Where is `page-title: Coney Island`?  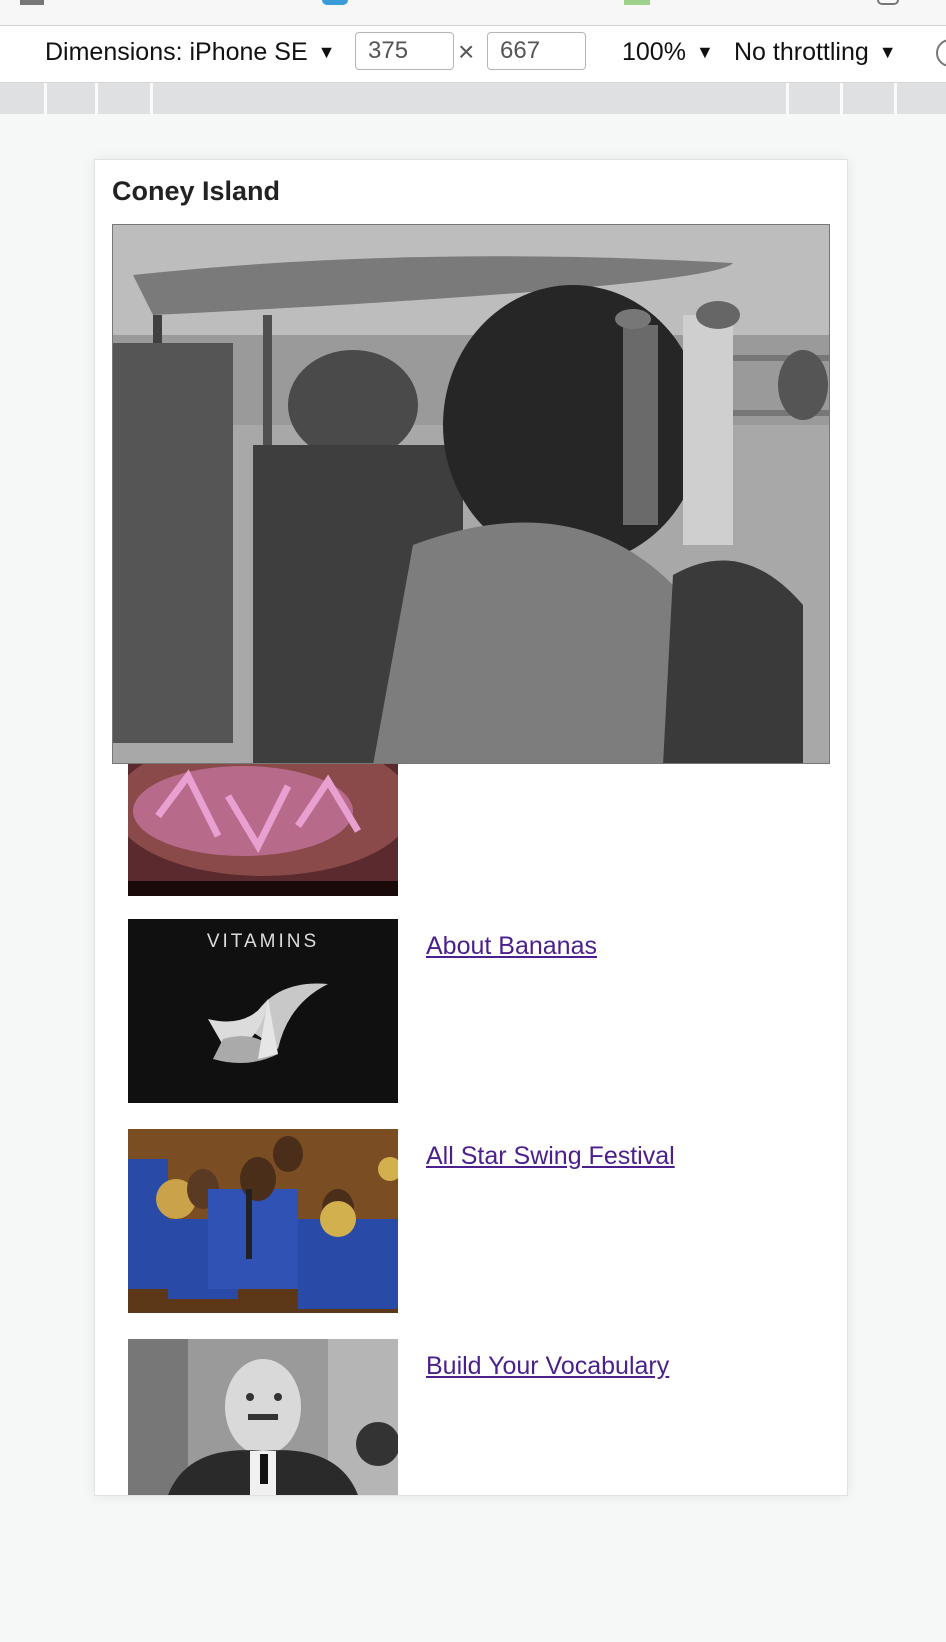
page-title: Coney Island is located at coordinates (196, 191).